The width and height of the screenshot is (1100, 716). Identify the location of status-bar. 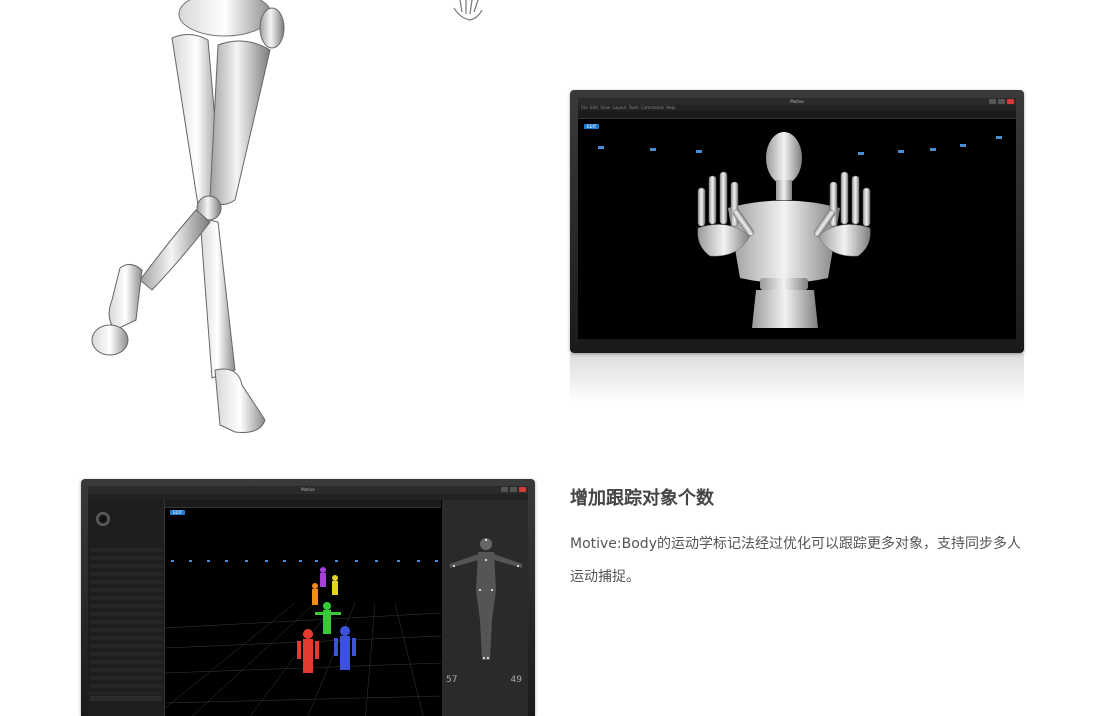
(797, 342).